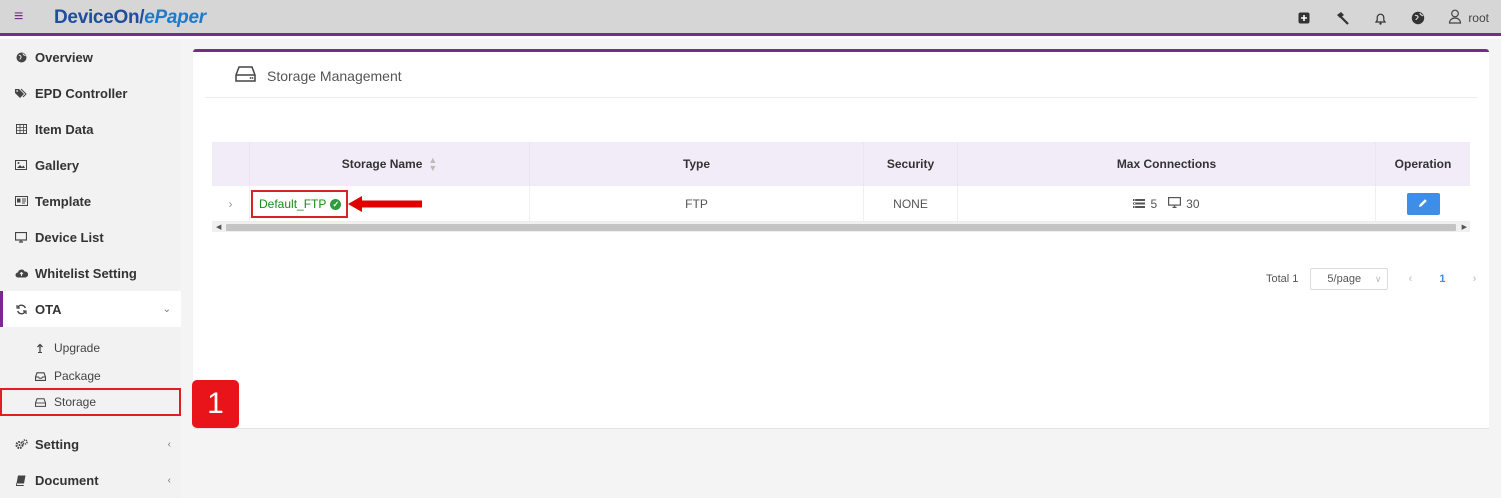  What do you see at coordinates (57, 165) in the screenshot?
I see `sidebar-item-label: Gallery` at bounding box center [57, 165].